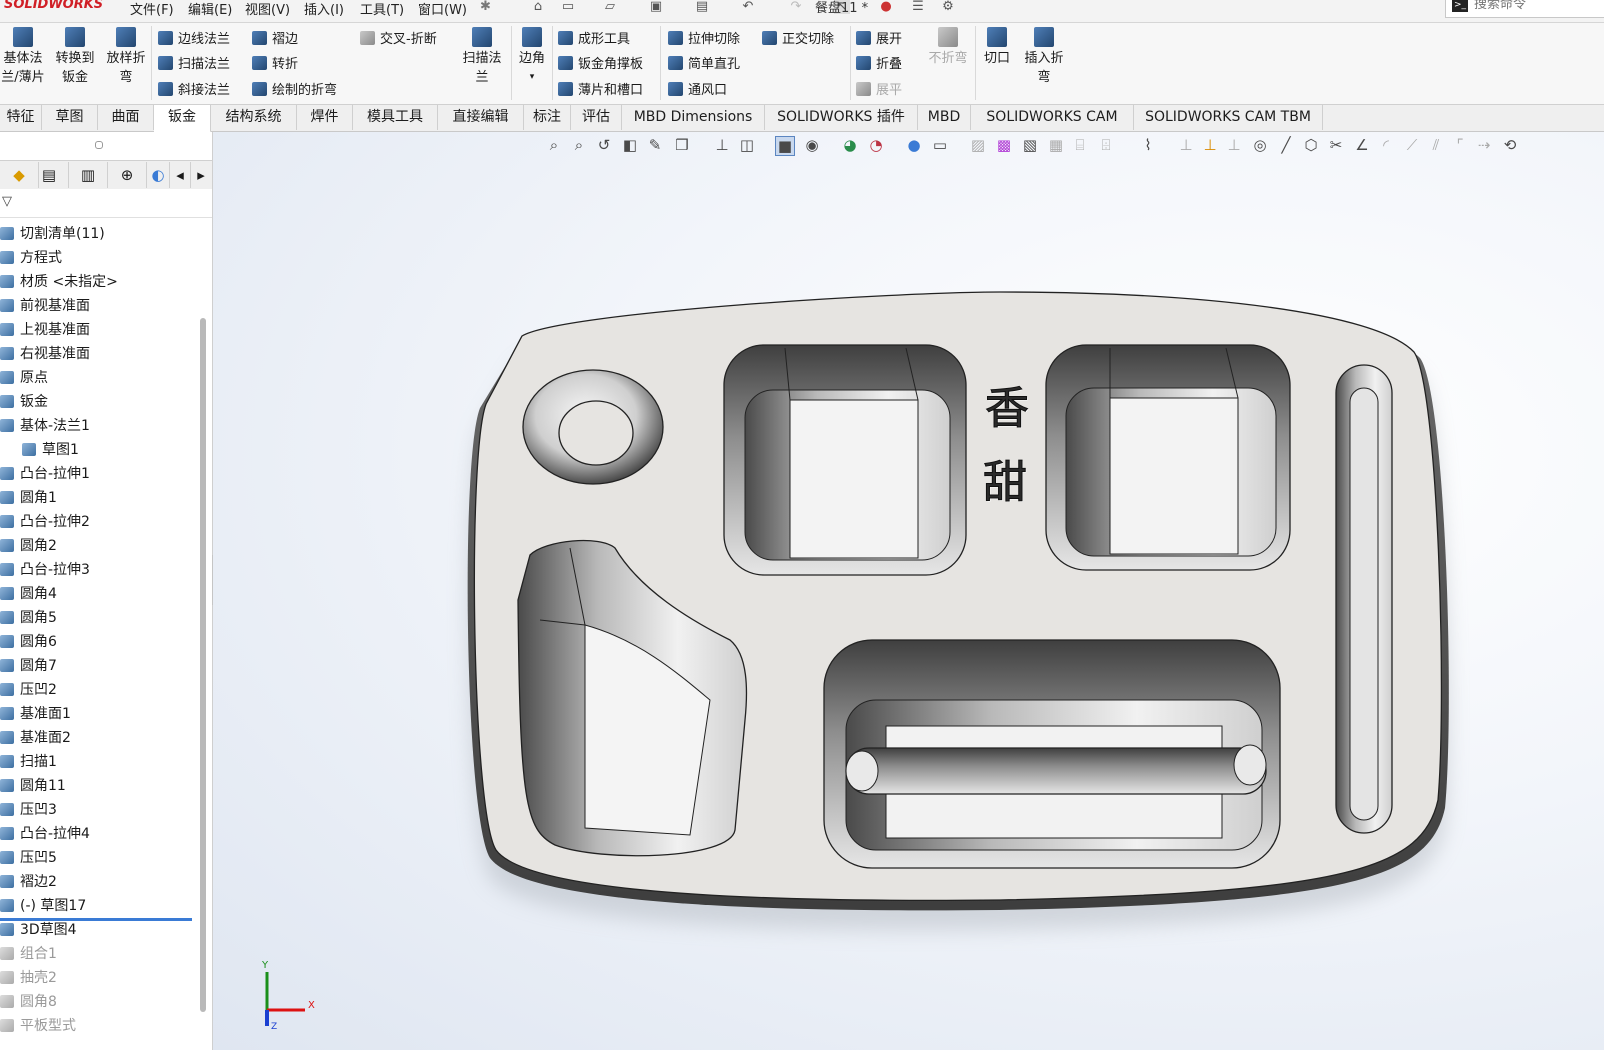 The height and width of the screenshot is (1050, 1604). What do you see at coordinates (265, 965) in the screenshot?
I see `triad-y-label: Y` at bounding box center [265, 965].